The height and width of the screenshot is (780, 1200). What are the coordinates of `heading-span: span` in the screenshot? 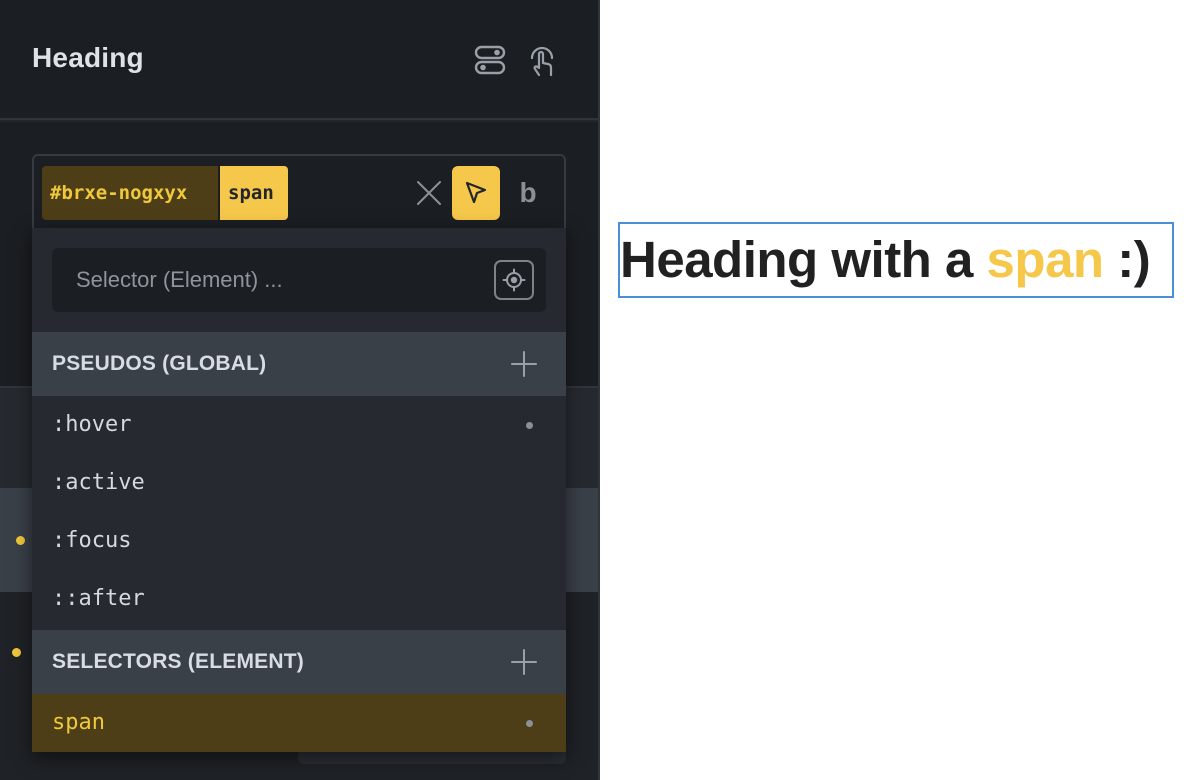 It's located at (1046, 259).